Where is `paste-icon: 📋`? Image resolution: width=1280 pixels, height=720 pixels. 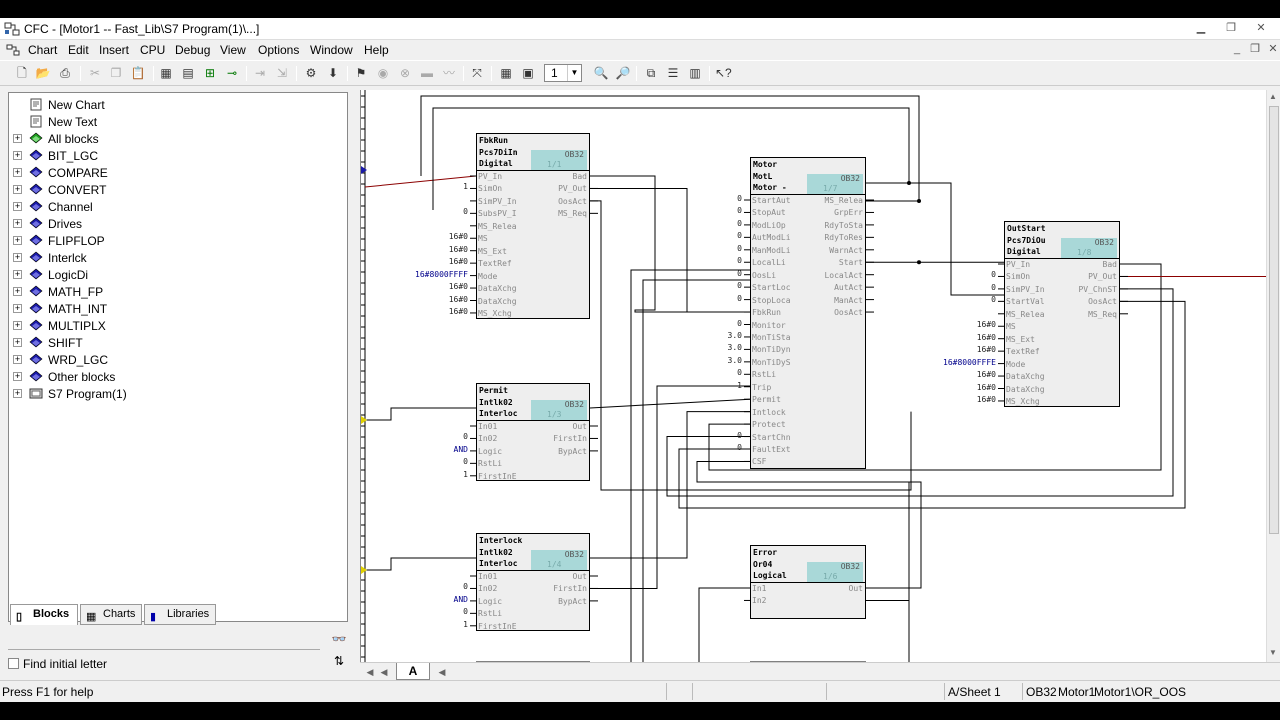 paste-icon: 📋 is located at coordinates (138, 73).